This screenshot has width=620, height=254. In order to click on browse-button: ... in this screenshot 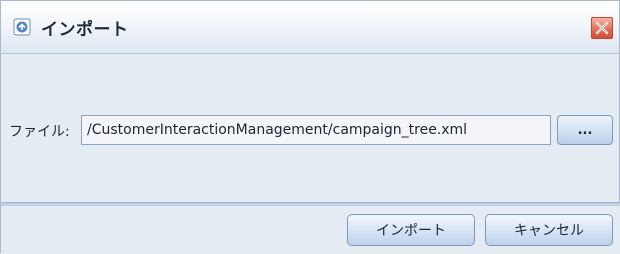, I will do `click(585, 130)`.